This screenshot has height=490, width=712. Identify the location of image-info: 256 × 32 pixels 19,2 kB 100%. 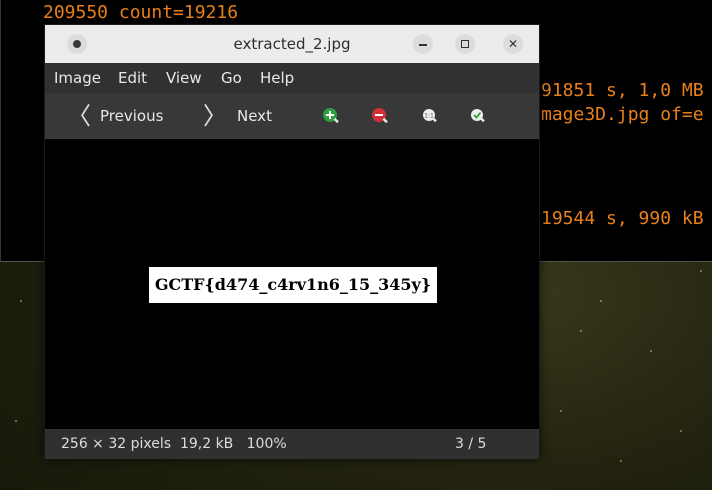
(174, 444).